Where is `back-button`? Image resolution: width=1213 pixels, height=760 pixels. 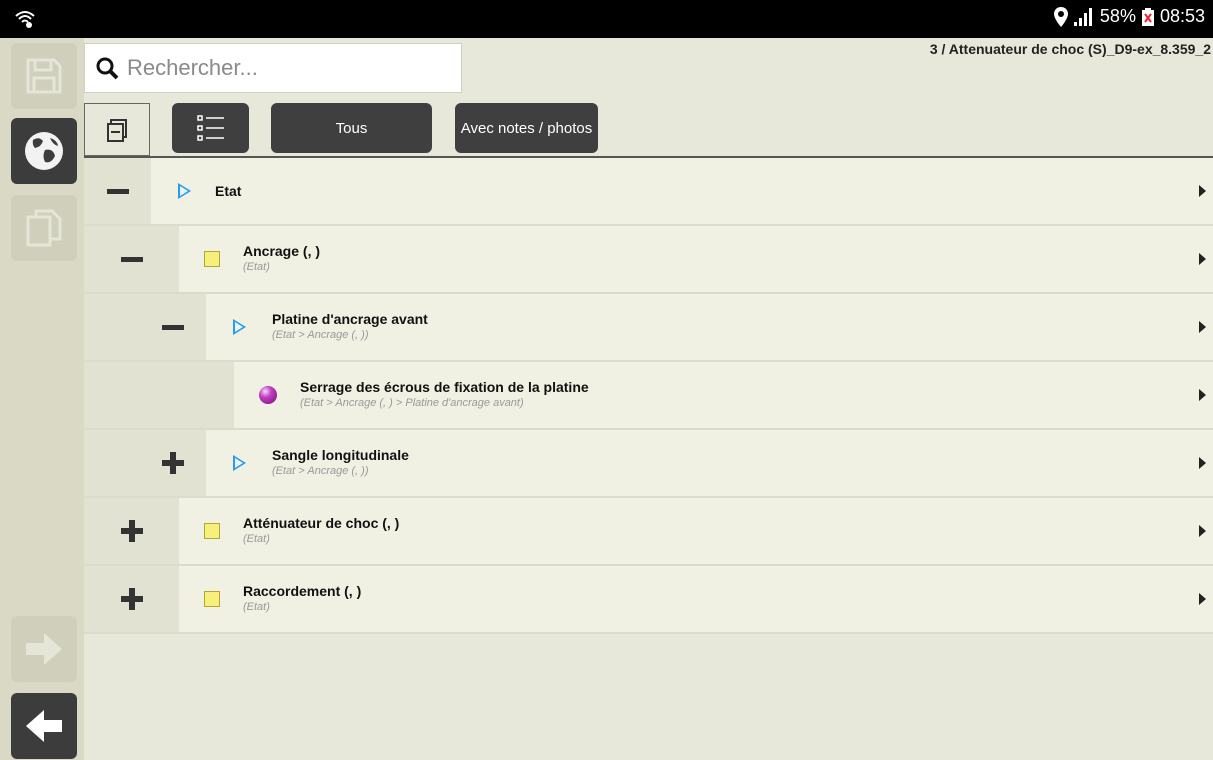
back-button is located at coordinates (44, 726).